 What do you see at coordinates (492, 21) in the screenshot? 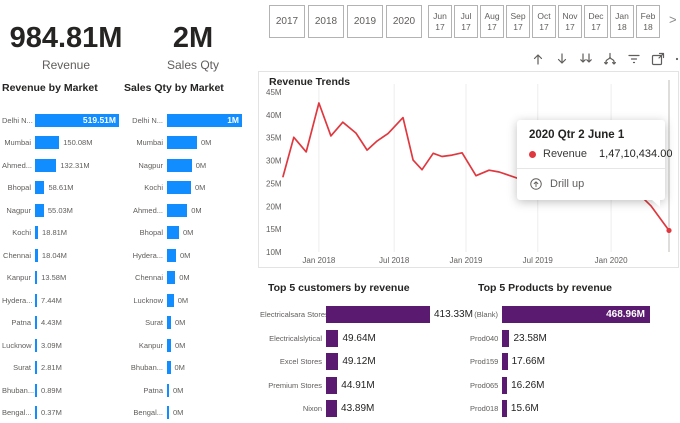
I see `month-button-aug-17: Aug 17` at bounding box center [492, 21].